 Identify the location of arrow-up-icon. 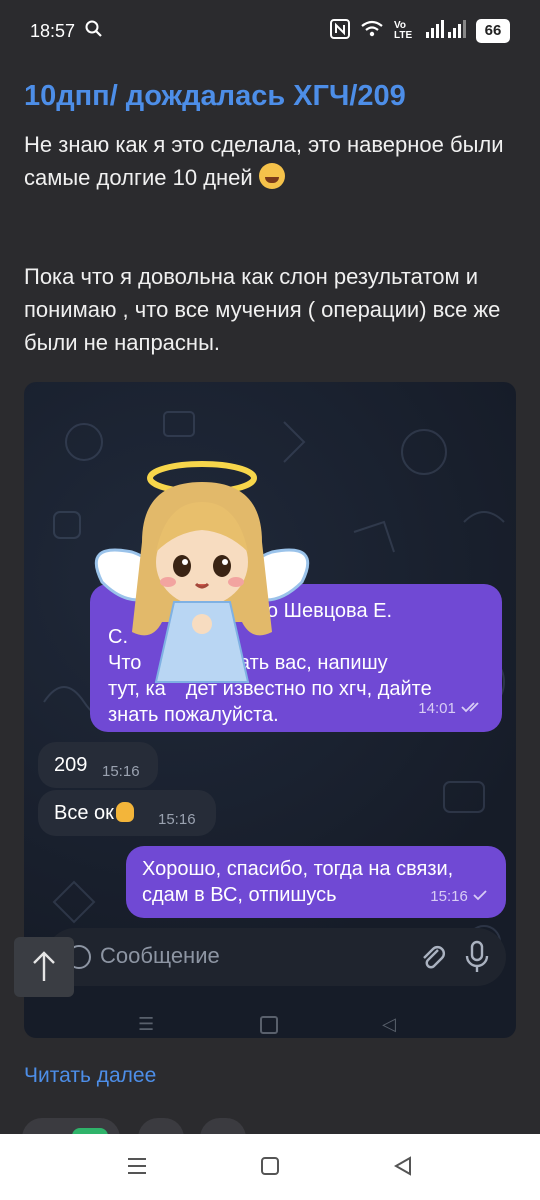
(44, 966).